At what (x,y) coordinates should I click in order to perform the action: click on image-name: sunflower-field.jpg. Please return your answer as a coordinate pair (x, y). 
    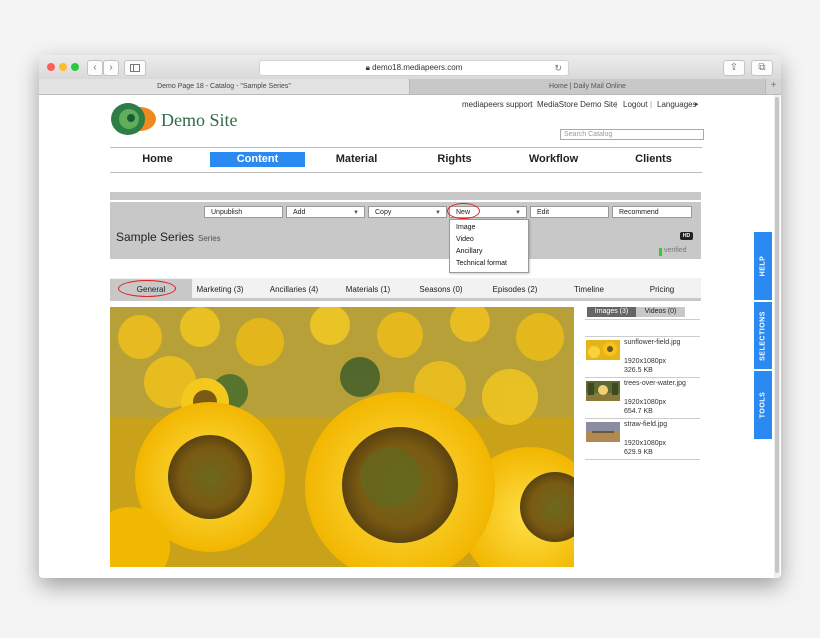
    Looking at the image, I should click on (652, 342).